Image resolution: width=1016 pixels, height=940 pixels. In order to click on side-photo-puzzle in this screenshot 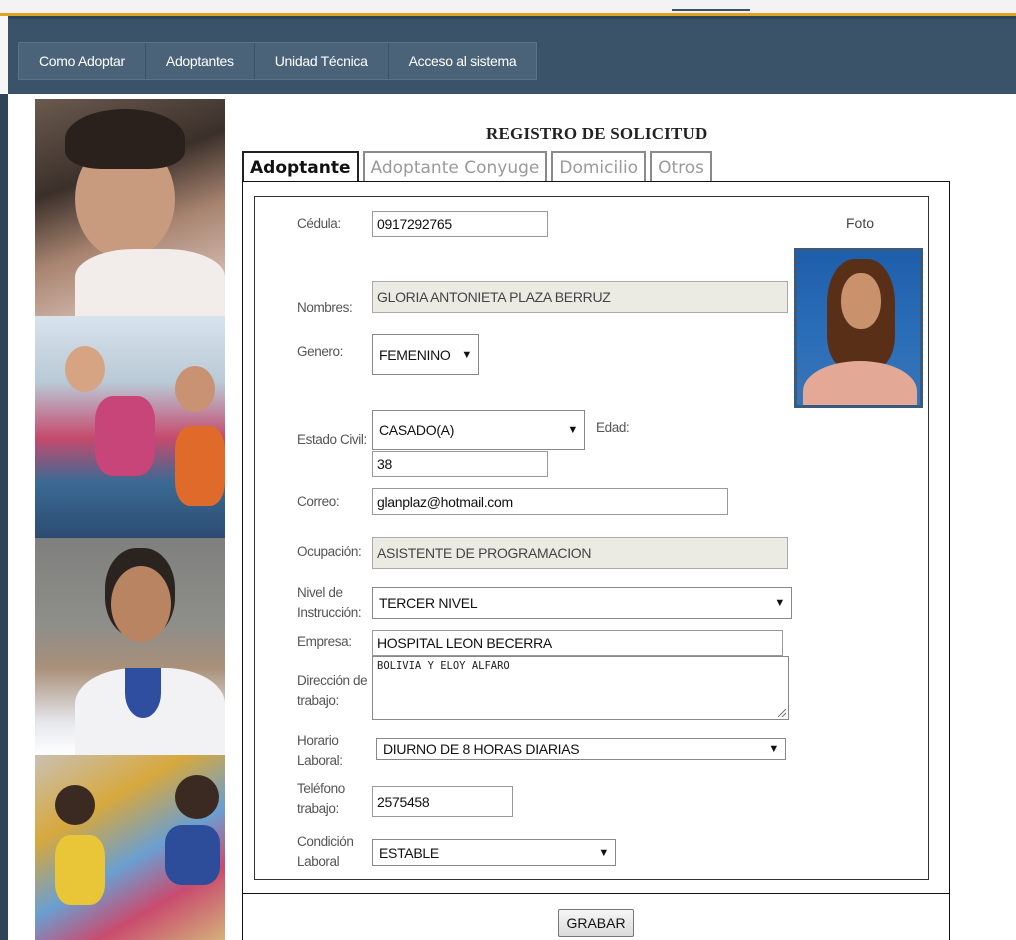, I will do `click(130, 847)`.